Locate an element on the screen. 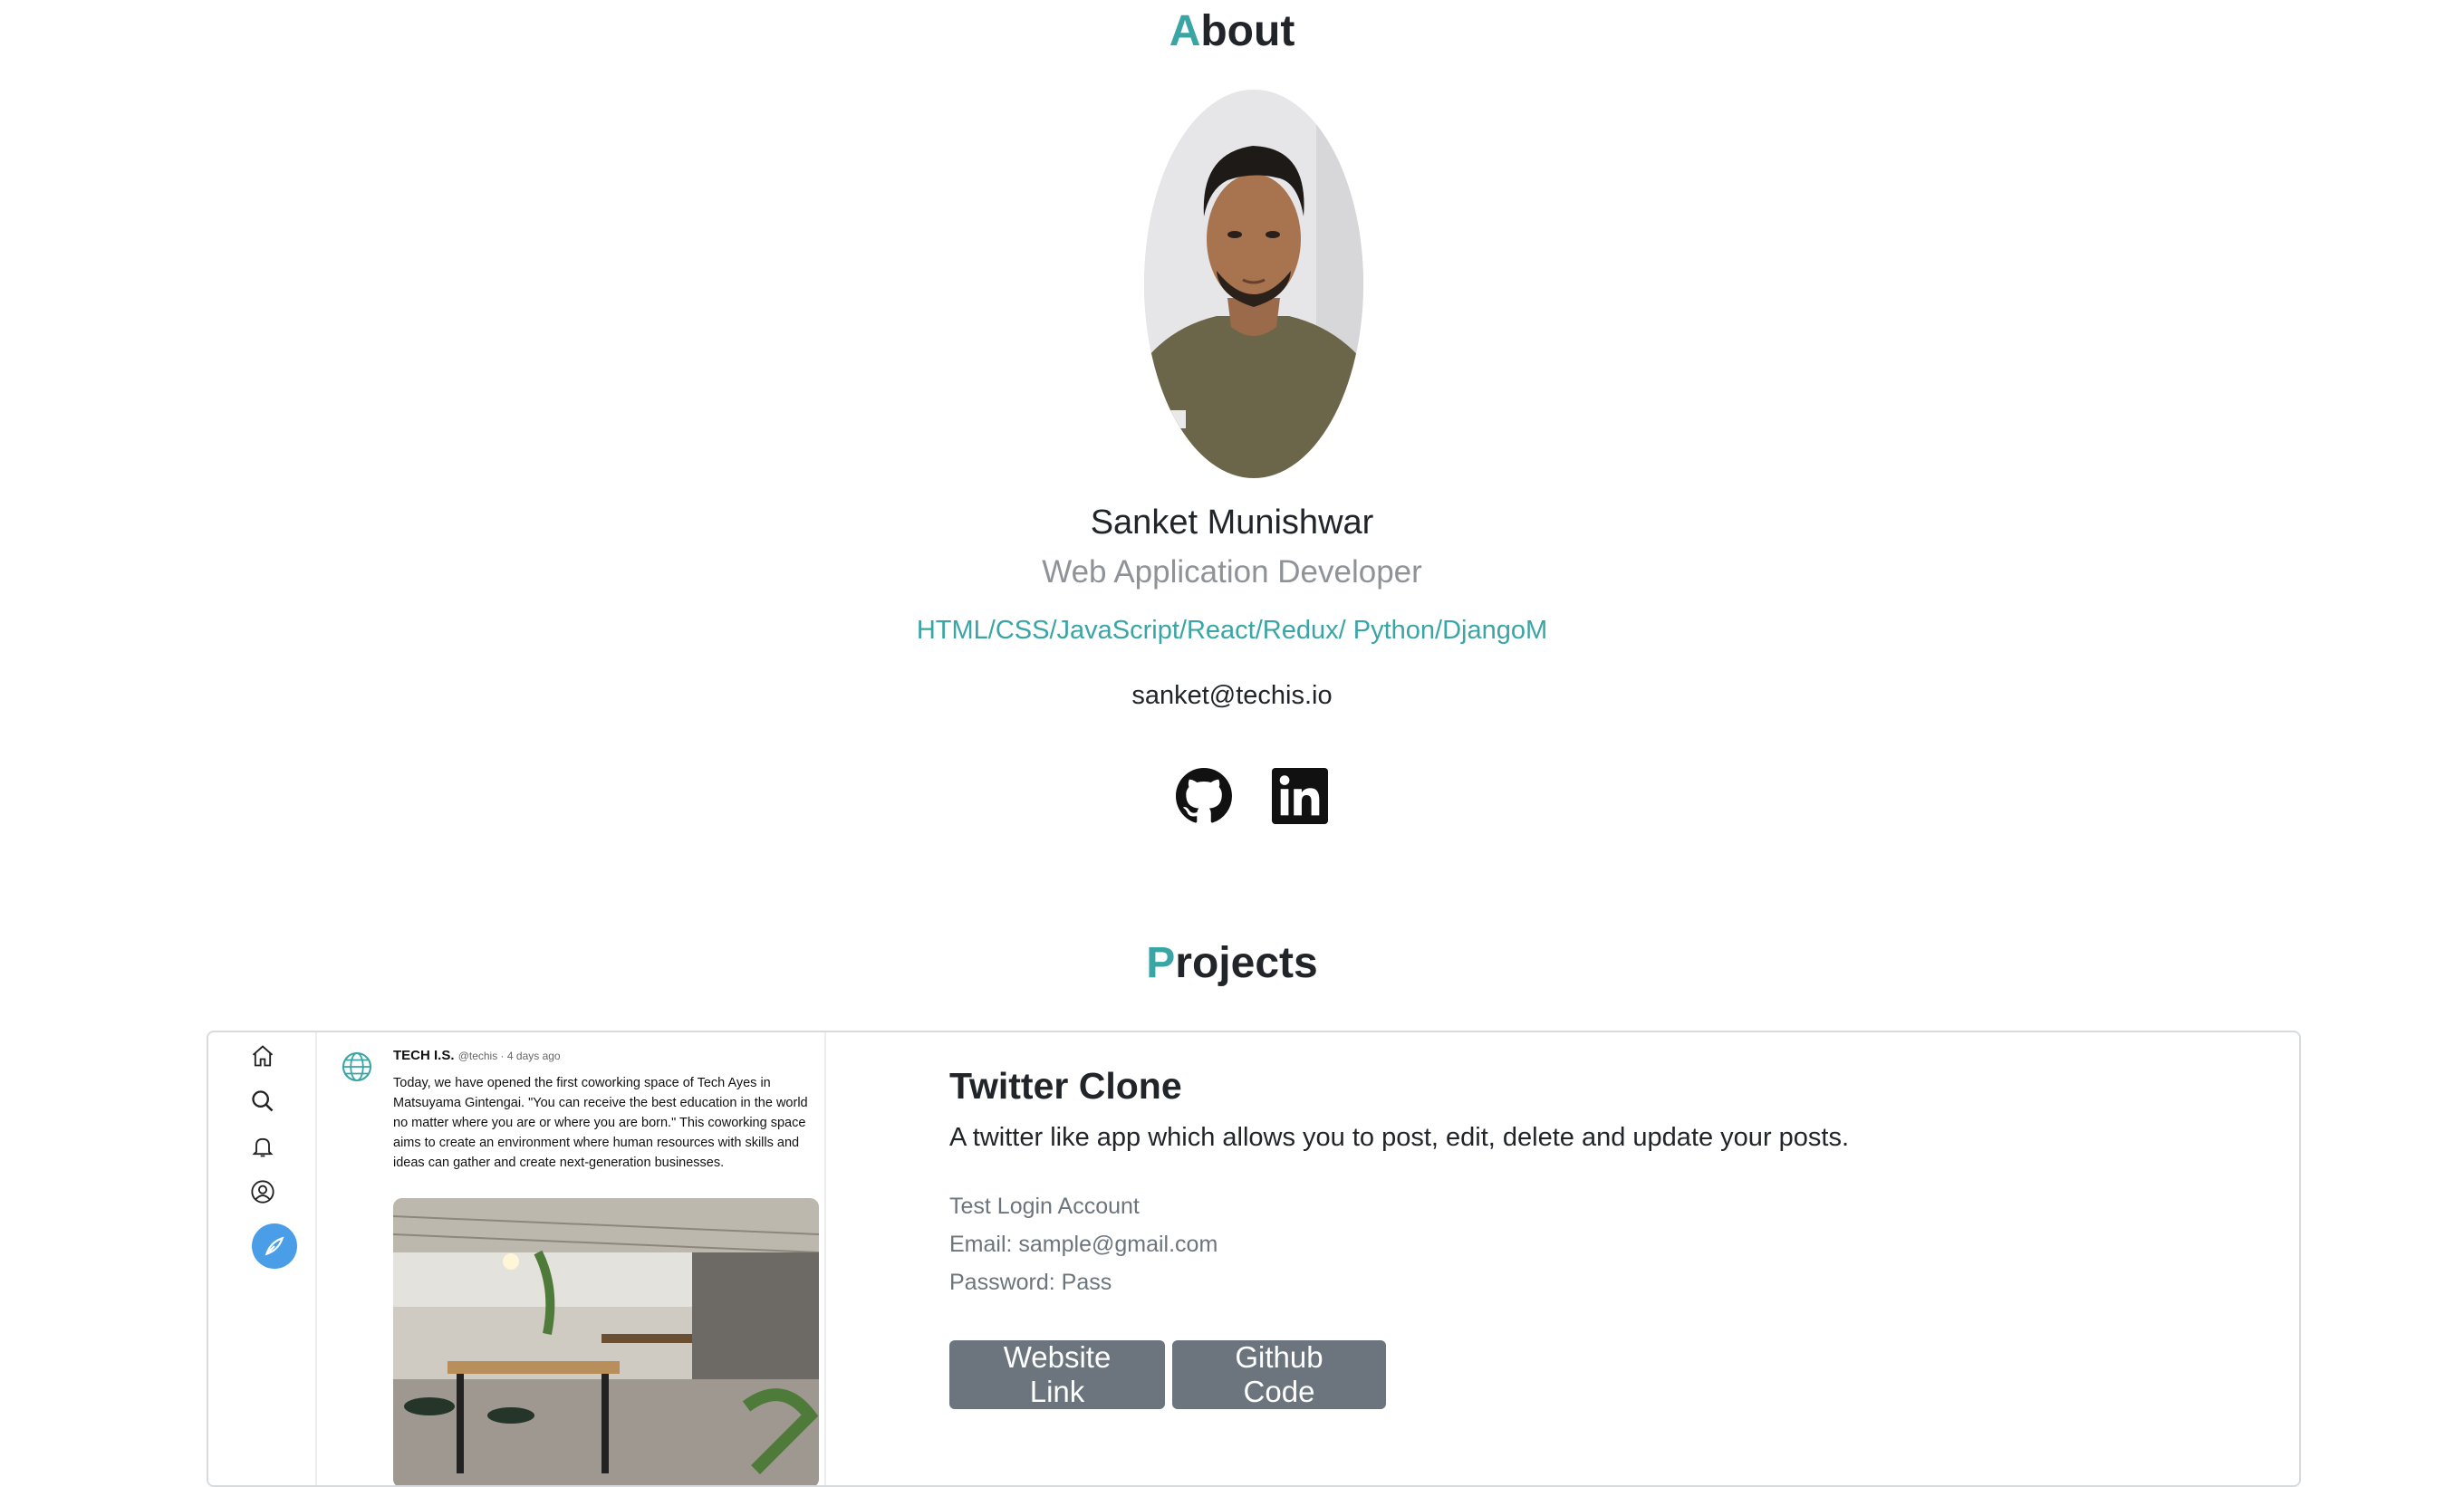 The width and height of the screenshot is (2464, 1487). compose-button is located at coordinates (274, 1246).